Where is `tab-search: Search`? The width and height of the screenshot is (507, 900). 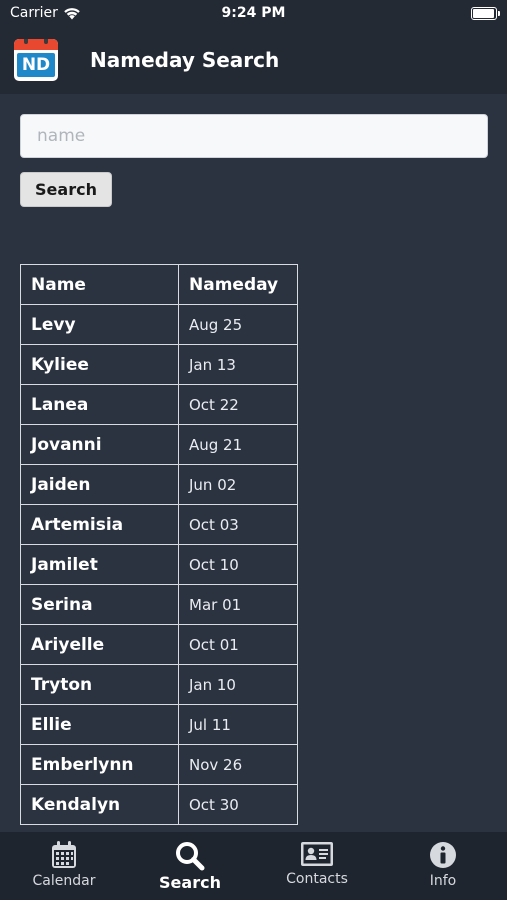 tab-search: Search is located at coordinates (190, 866).